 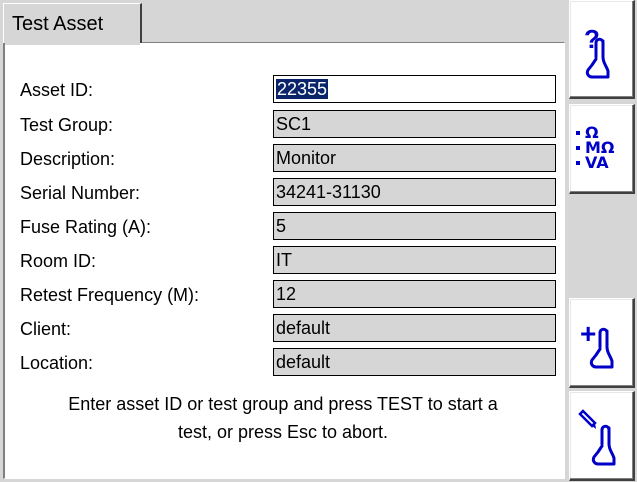 I want to click on edit-icon, so click(x=597, y=437).